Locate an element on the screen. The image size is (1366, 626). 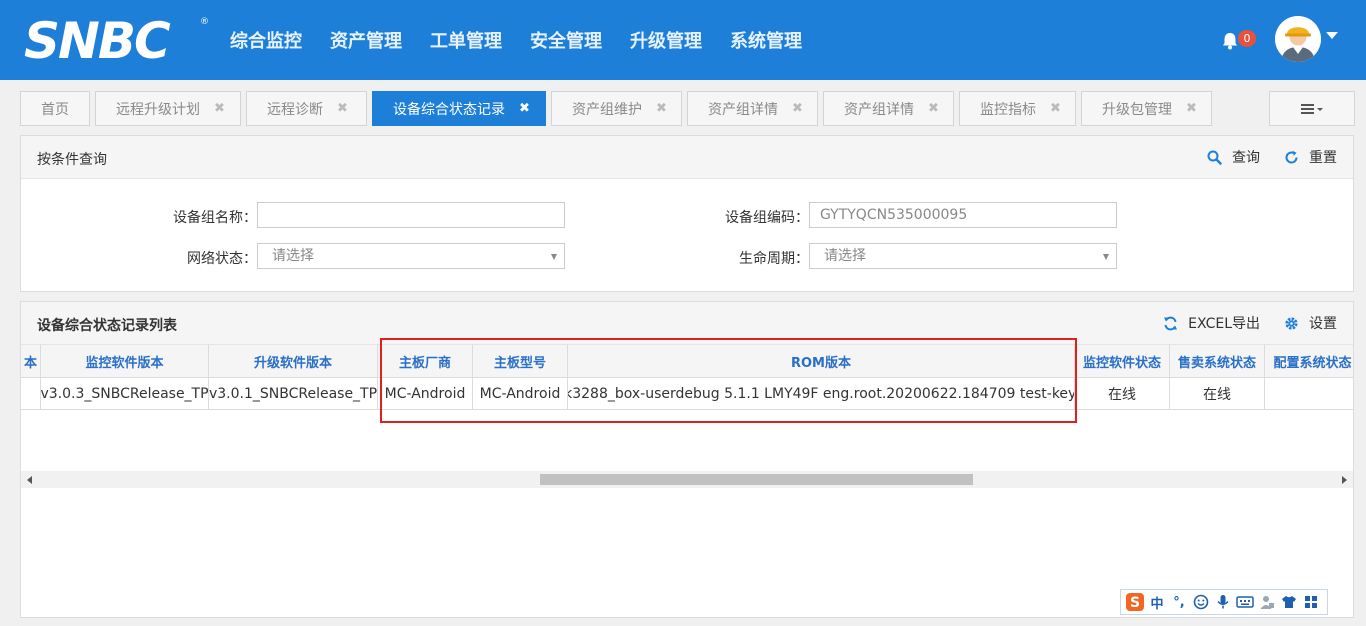
tab-label: 资产组维护 is located at coordinates (607, 109).